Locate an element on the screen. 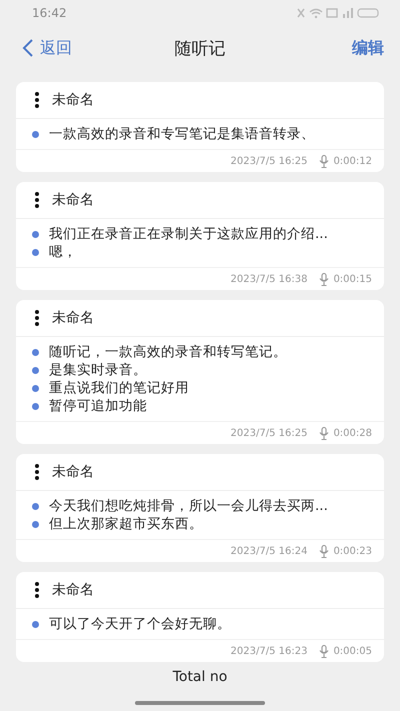 The image size is (400, 711). chevron-left-icon is located at coordinates (28, 48).